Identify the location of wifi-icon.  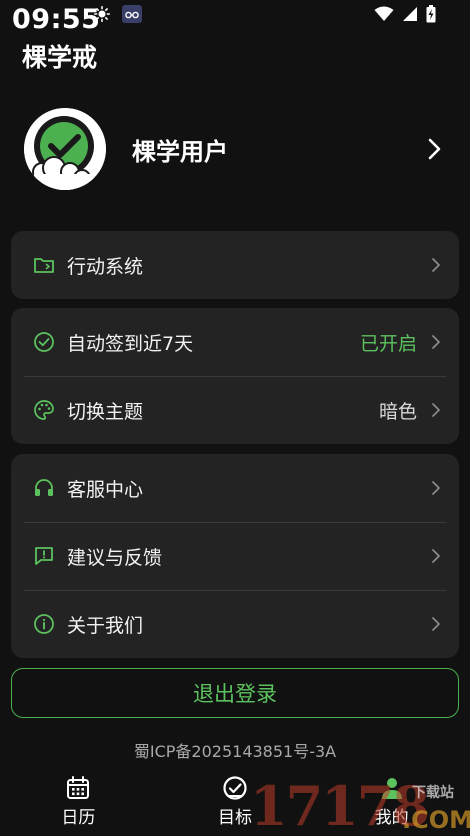
(384, 13).